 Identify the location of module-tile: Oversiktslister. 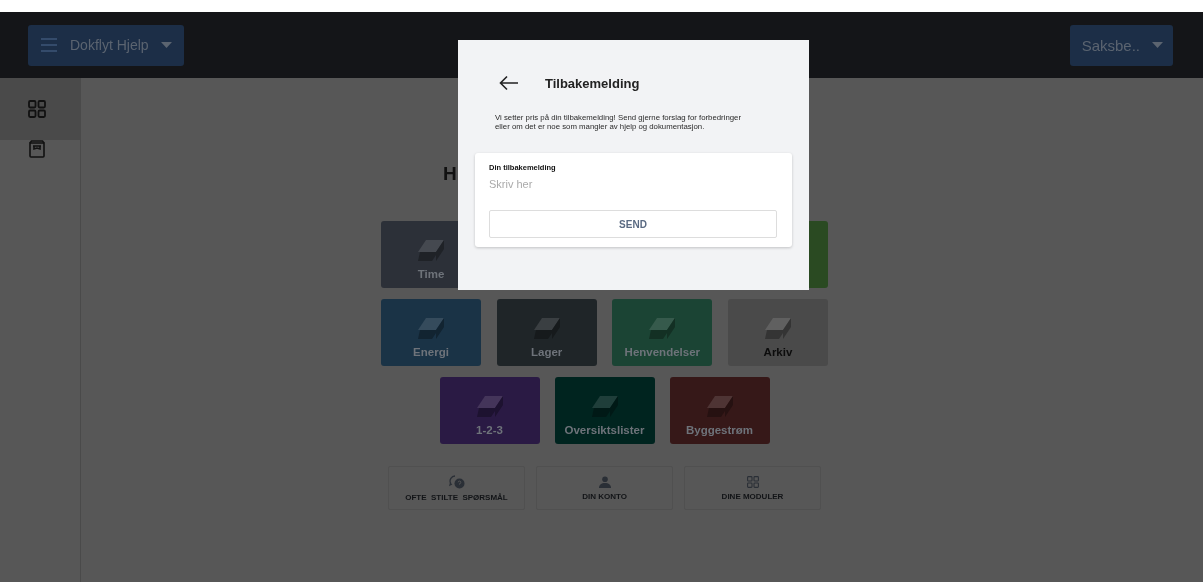
(604, 410).